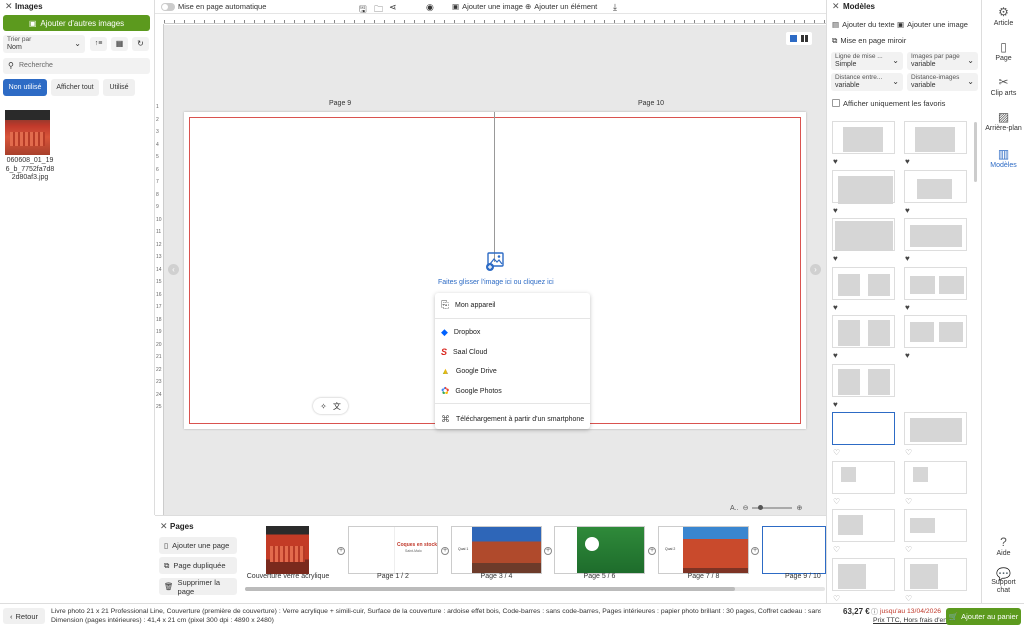  Describe the element at coordinates (761, 507) in the screenshot. I see `zoom-handle` at that location.